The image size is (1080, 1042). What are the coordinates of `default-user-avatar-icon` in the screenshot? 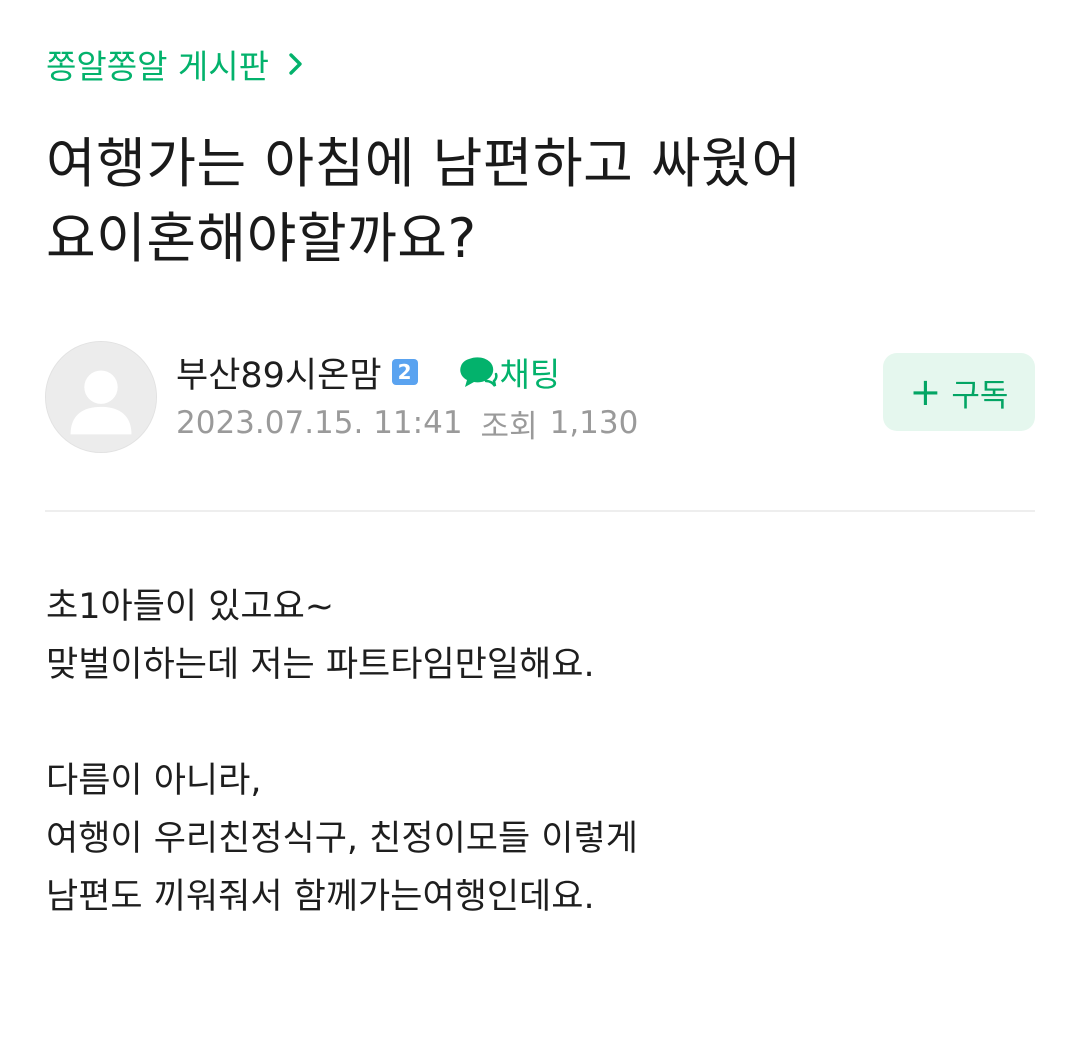 It's located at (101, 397).